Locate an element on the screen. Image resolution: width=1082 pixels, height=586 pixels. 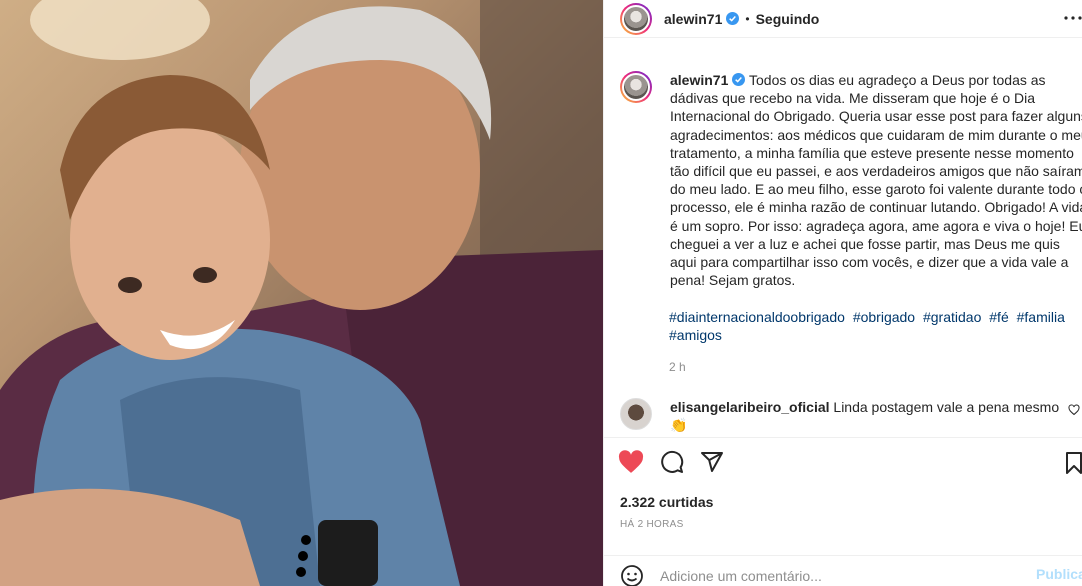
post-time-ago: HÁ 2 HORAS is located at coordinates (652, 524).